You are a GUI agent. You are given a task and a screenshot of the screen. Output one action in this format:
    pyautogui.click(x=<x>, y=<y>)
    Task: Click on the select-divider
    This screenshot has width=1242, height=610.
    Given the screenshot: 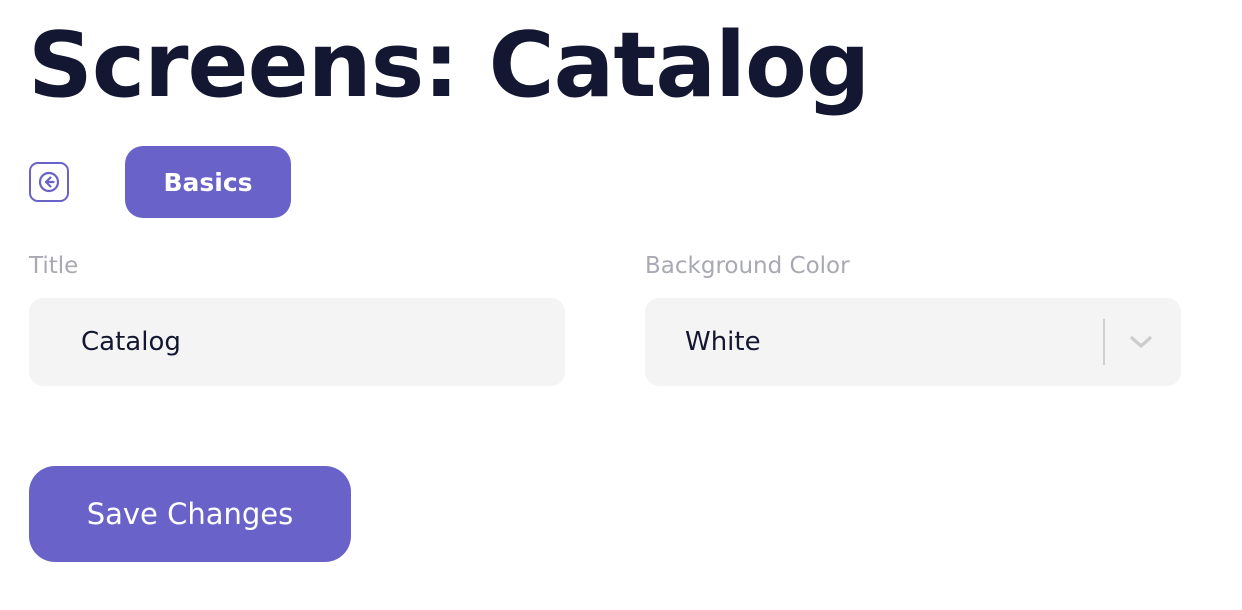 What is the action you would take?
    pyautogui.click(x=1104, y=342)
    